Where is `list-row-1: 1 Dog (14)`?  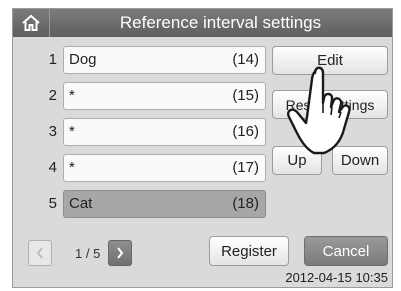
list-row-1: 1 Dog (14) is located at coordinates (141, 60).